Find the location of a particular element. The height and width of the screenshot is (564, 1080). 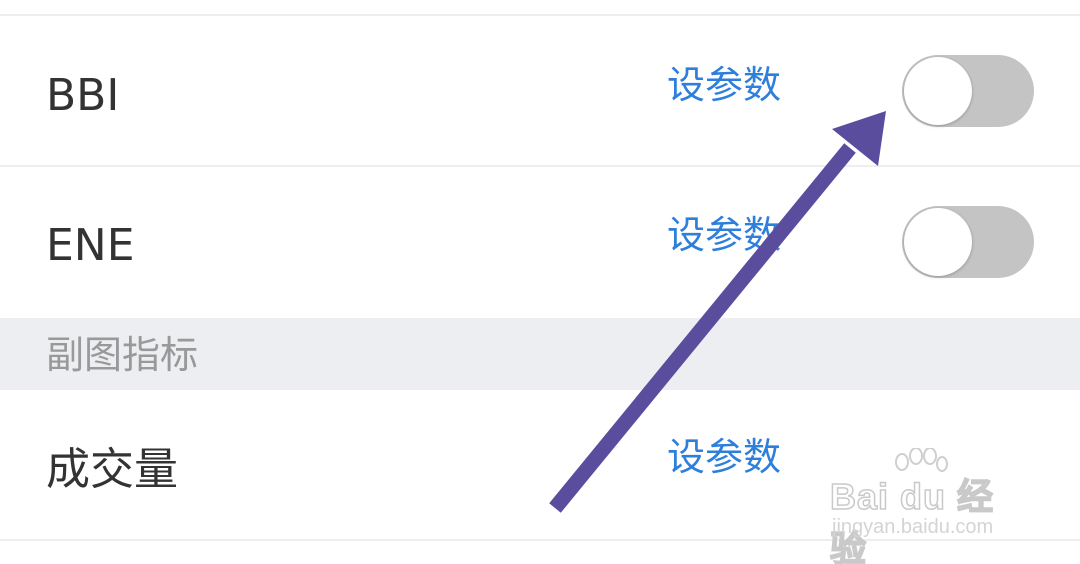

bottom-divider is located at coordinates (540, 540).